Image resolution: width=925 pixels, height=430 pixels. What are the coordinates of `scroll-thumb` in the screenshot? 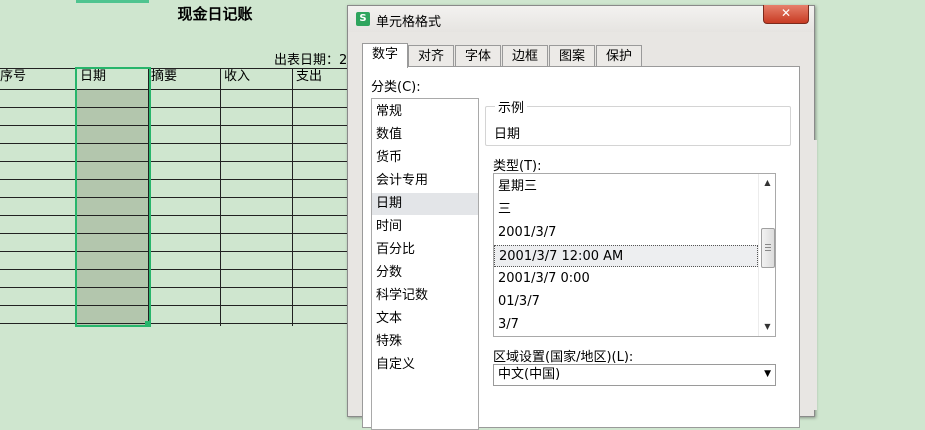 It's located at (768, 248).